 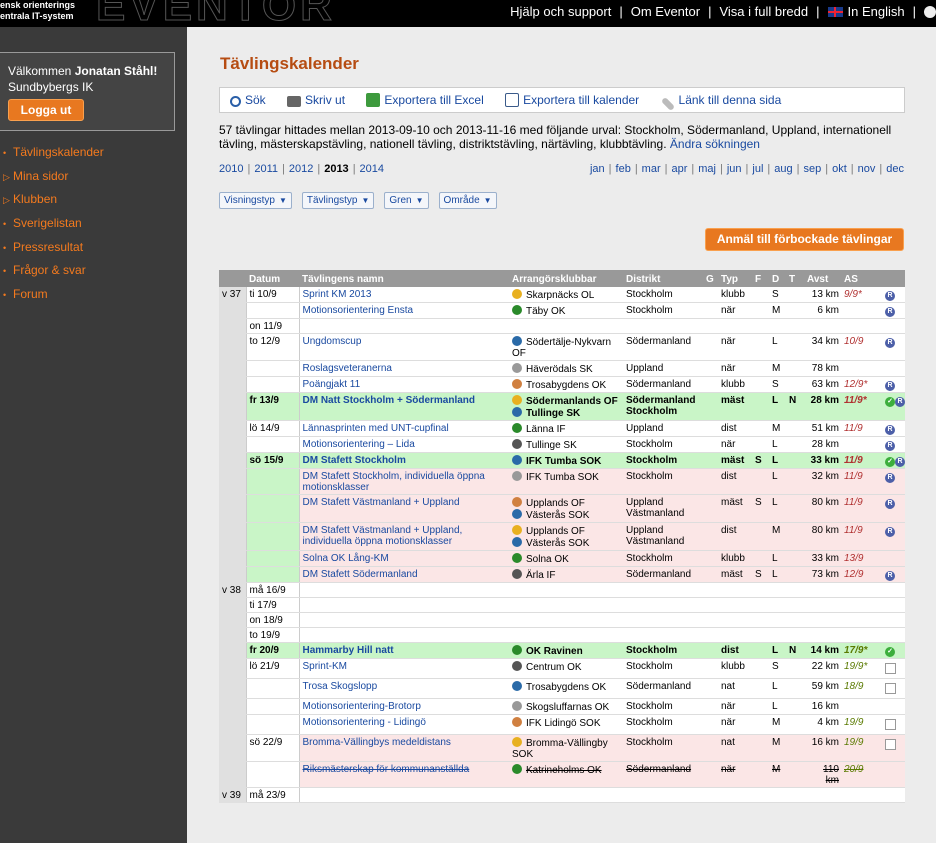 What do you see at coordinates (893, 774) in the screenshot?
I see `action-cell` at bounding box center [893, 774].